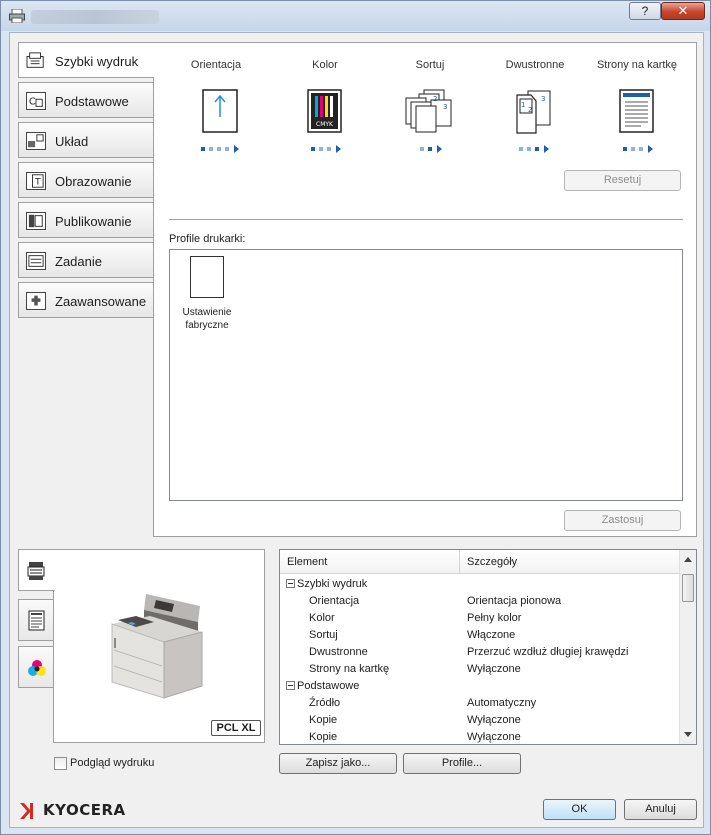 The height and width of the screenshot is (835, 711). Describe the element at coordinates (637, 112) in the screenshot. I see `pages-per-sheet-icon` at that location.